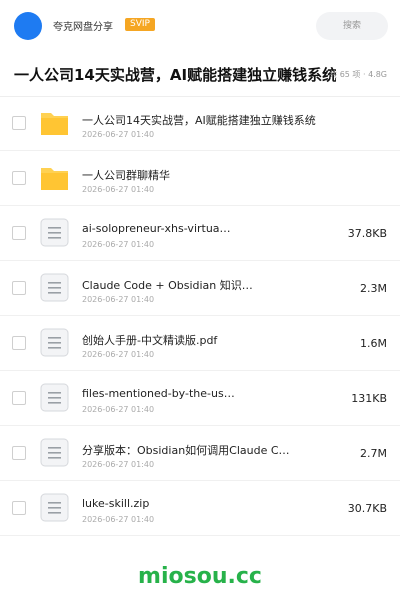  I want to click on file-size: 37.8KB, so click(367, 233).